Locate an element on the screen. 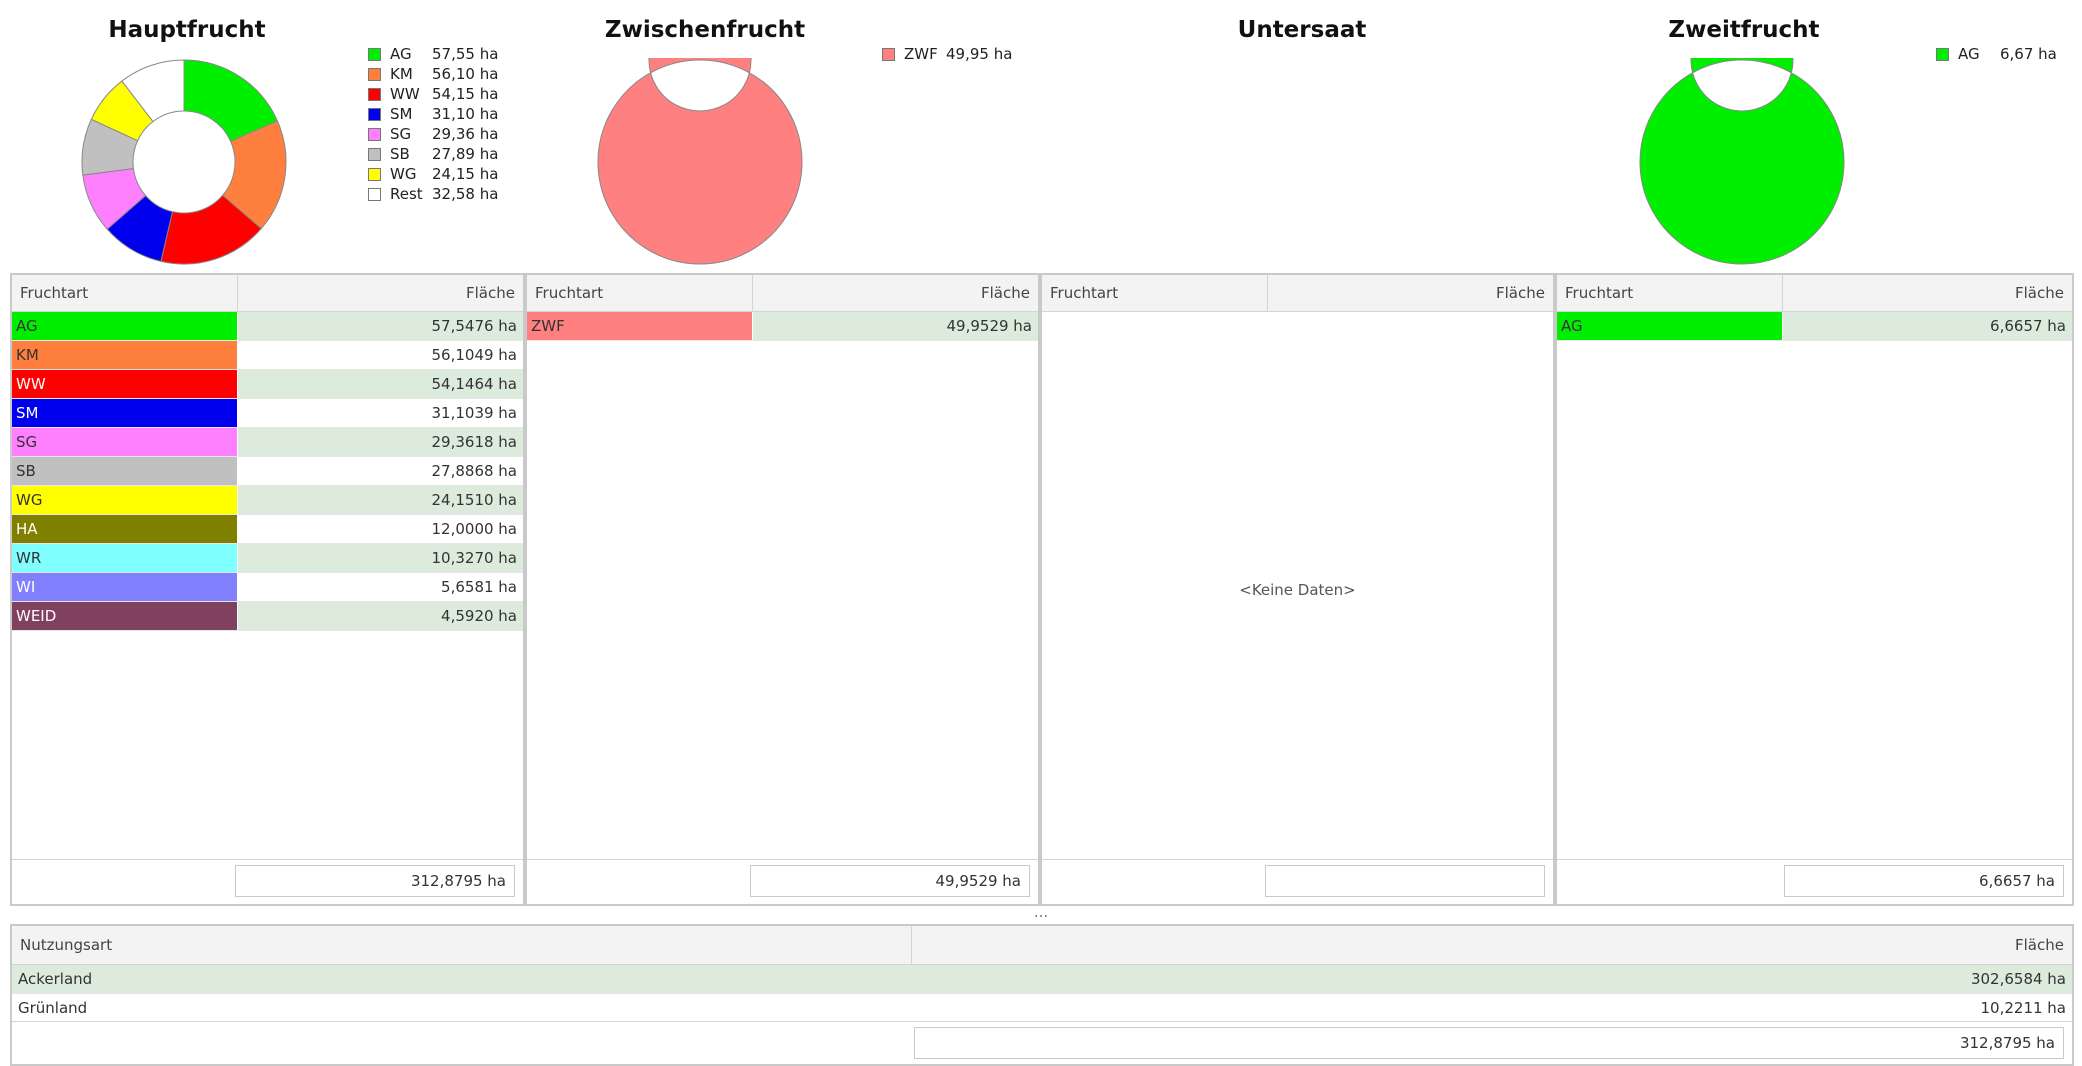 The image size is (2082, 1066). cell-fruchtart: WI is located at coordinates (125, 587).